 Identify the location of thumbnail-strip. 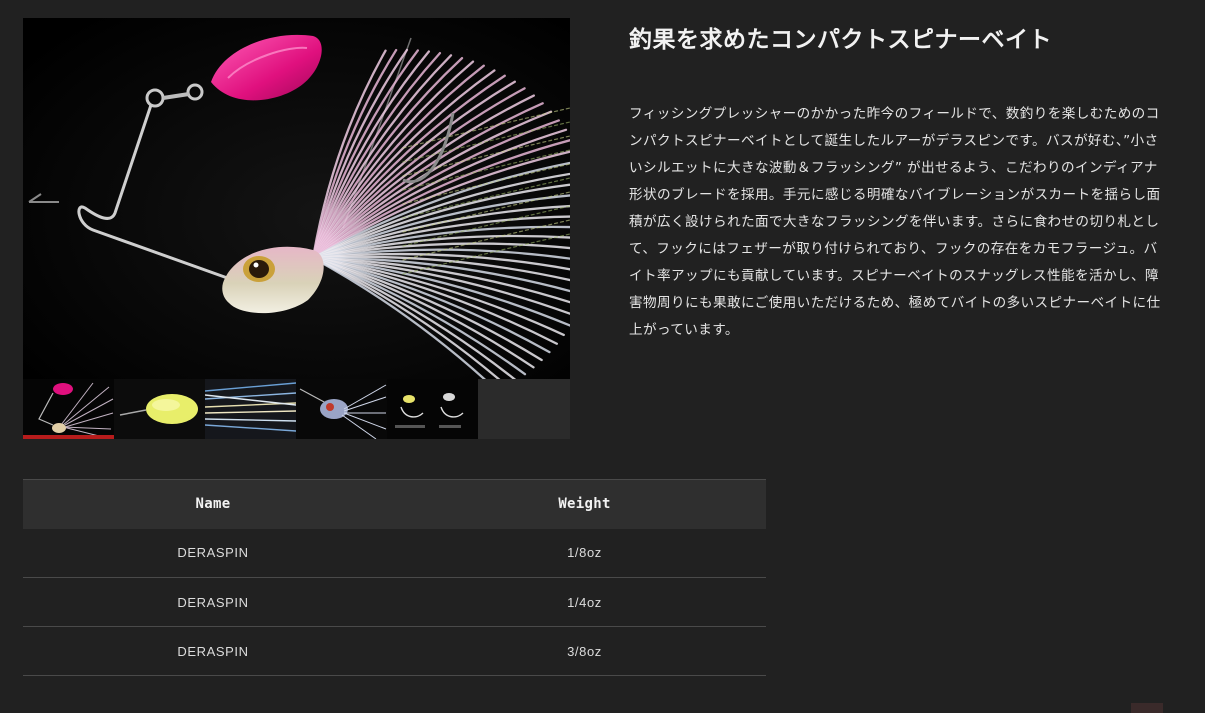
(296, 409).